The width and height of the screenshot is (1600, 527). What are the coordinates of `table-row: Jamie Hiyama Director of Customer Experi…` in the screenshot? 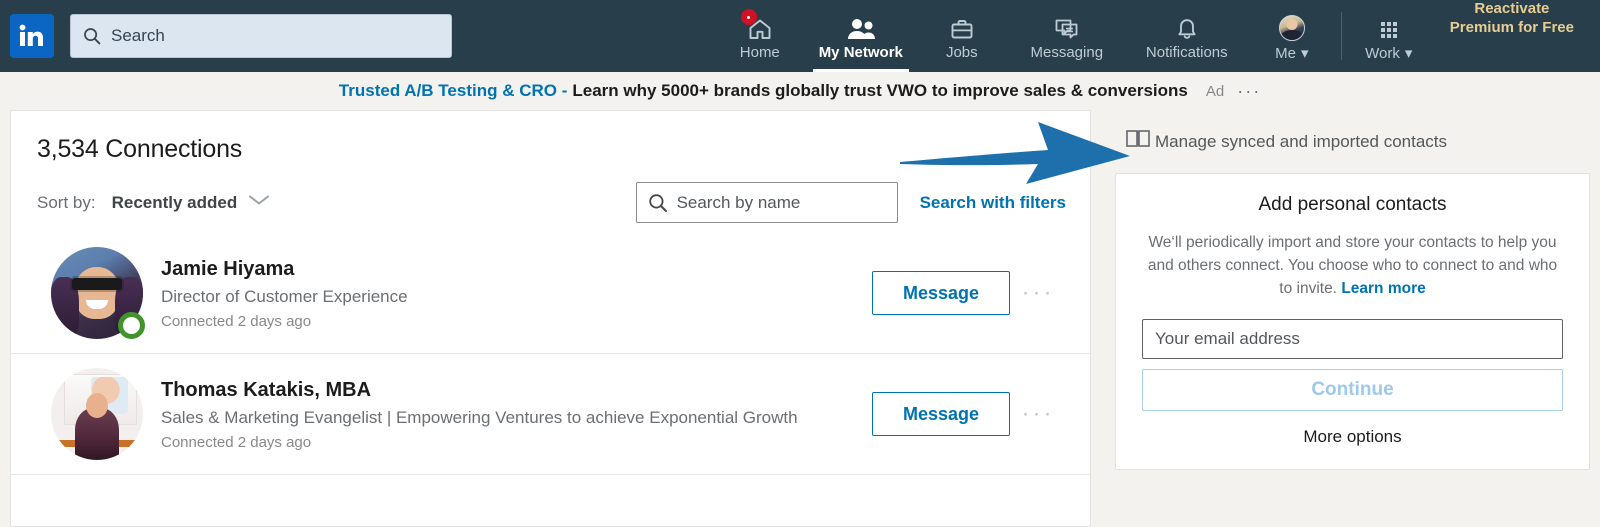 It's located at (550, 296).